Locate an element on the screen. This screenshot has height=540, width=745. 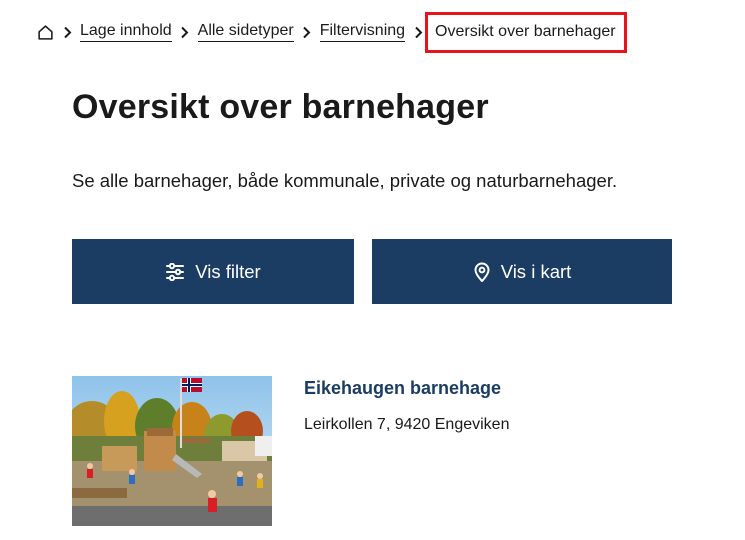
page-title: Oversikt over barnehager is located at coordinates (280, 107).